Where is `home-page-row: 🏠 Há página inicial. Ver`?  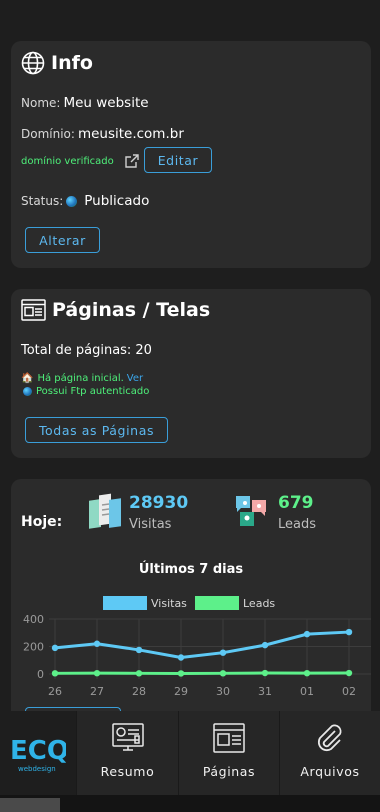
home-page-row: 🏠 Há página inicial. Ver is located at coordinates (82, 378).